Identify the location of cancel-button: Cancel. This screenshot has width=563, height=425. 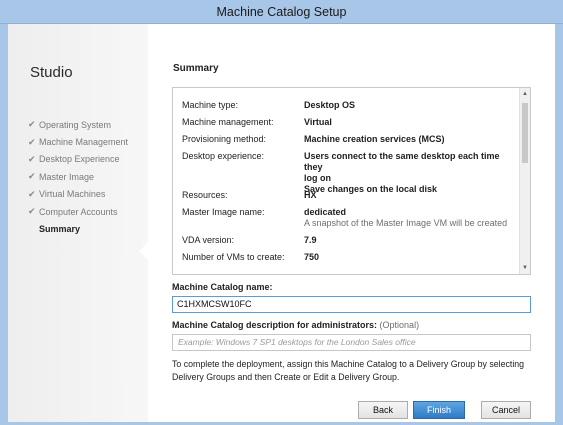
(506, 410).